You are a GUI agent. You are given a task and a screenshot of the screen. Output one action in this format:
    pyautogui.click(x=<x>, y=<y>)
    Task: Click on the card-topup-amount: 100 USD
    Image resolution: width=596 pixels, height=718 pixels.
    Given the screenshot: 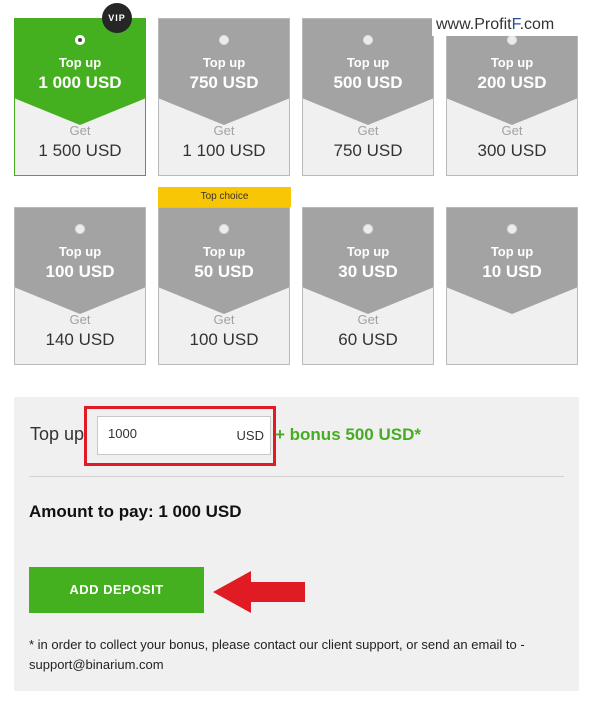 What is the action you would take?
    pyautogui.click(x=80, y=271)
    